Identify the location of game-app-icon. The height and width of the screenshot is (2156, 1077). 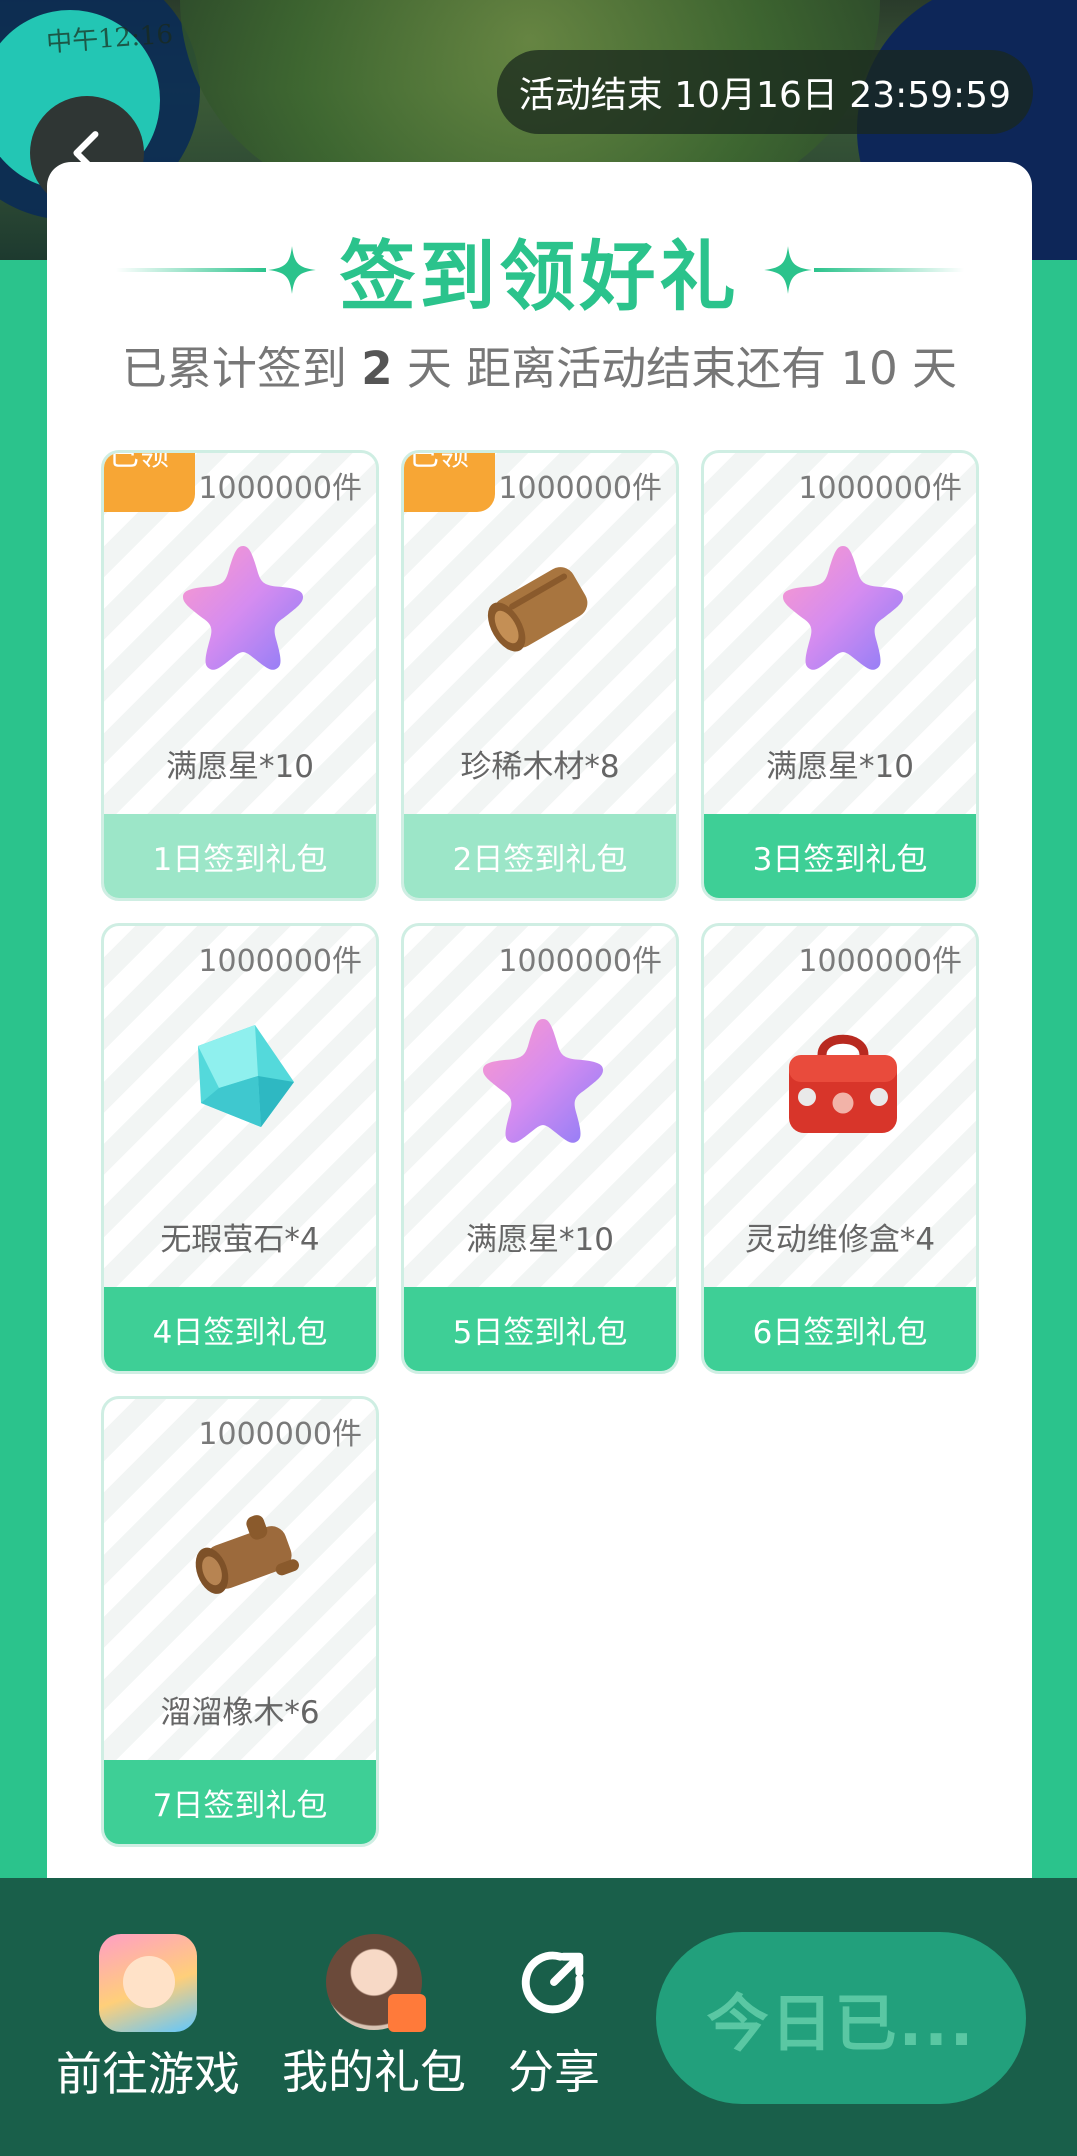
(148, 1983).